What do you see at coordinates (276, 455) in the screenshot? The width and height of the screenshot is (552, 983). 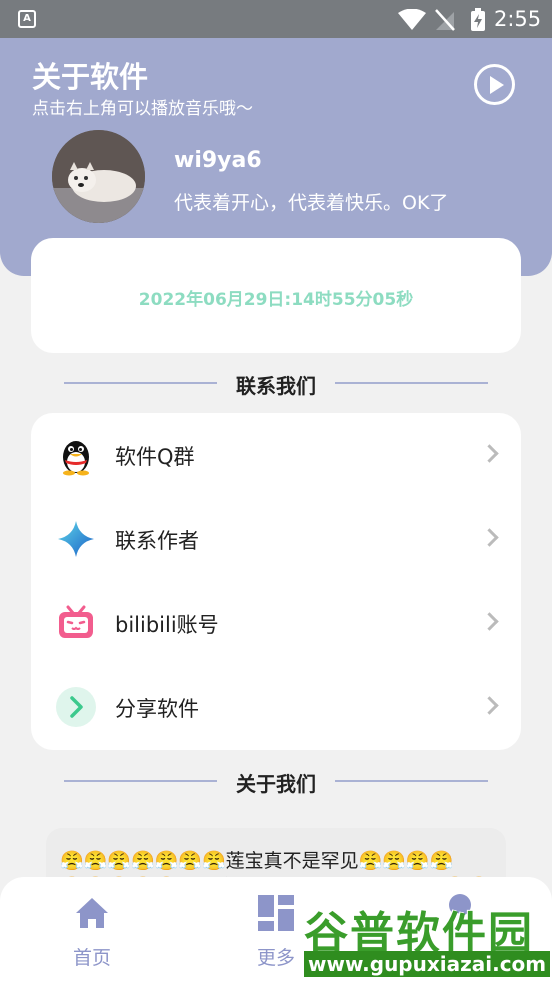 I see `contact-item-qq-group: 软件Q群` at bounding box center [276, 455].